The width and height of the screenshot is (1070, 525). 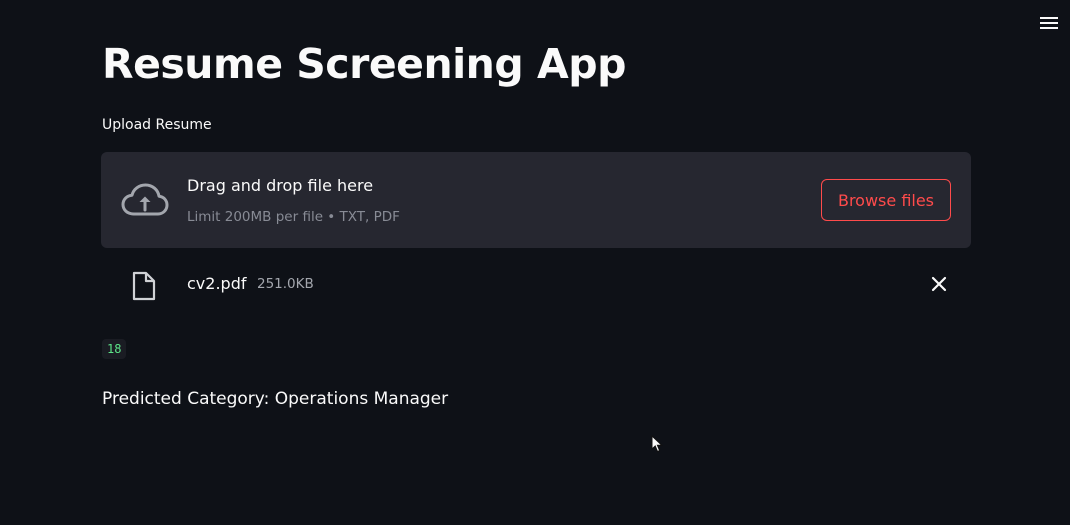 I want to click on hamburger-menu-icon, so click(x=1049, y=23).